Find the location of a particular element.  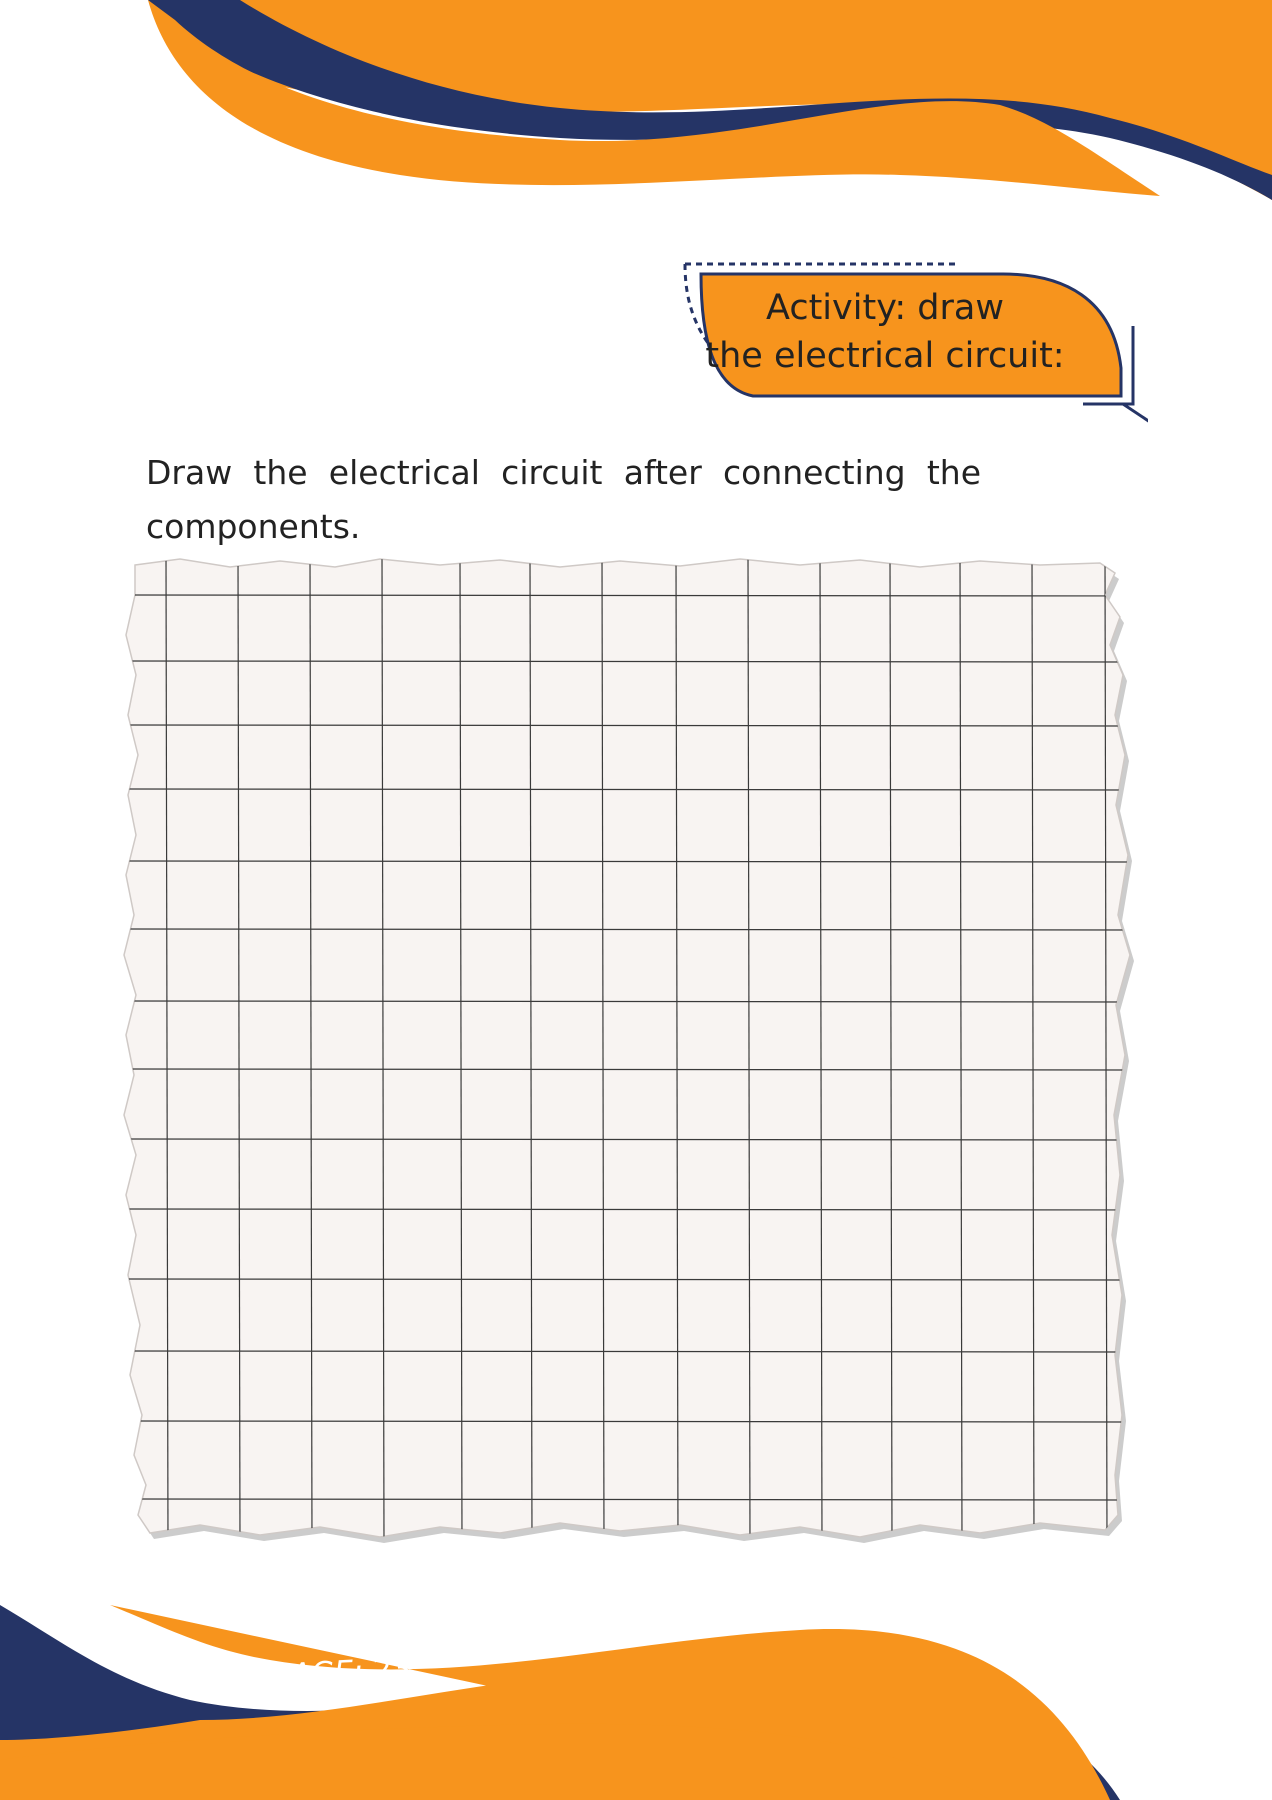

page-number: PAGE: 23 is located at coordinates (342, 1672).